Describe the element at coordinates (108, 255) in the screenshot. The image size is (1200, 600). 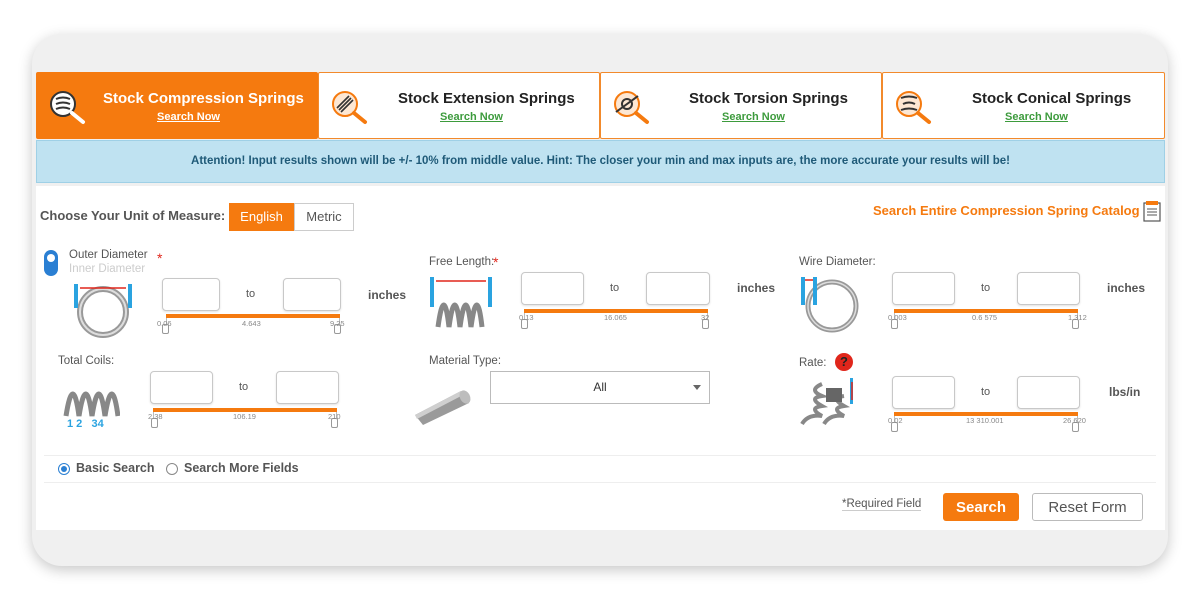
I see `outer-diameter-label: Outer Diameter` at that location.